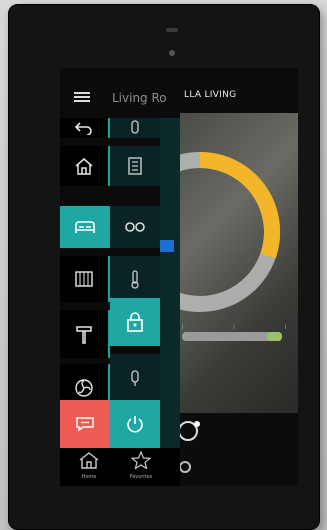 The width and height of the screenshot is (327, 530). Describe the element at coordinates (89, 477) in the screenshot. I see `tab-home-label: Home` at that location.